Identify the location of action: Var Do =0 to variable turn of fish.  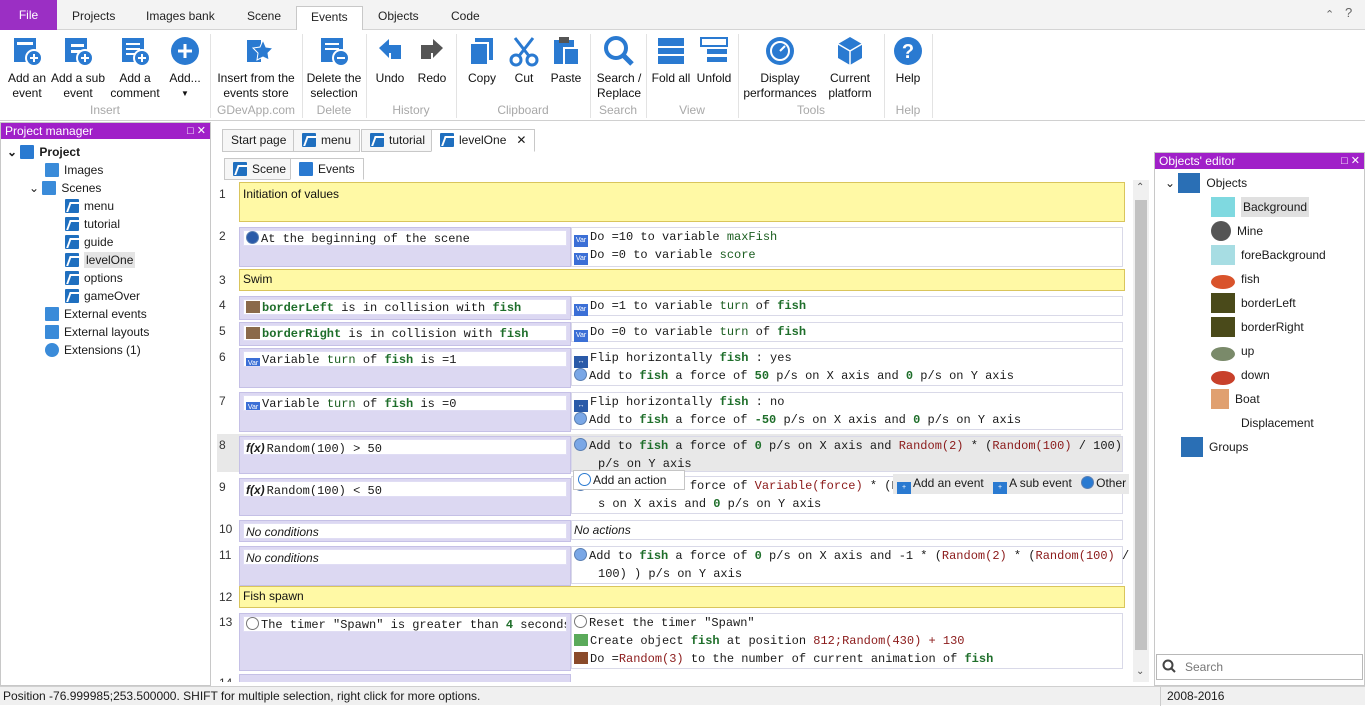
(847, 332).